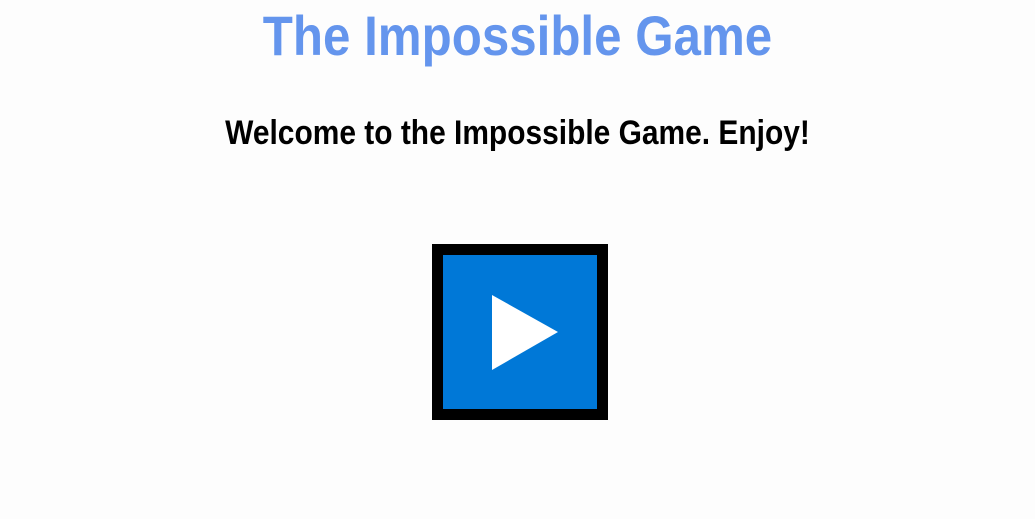 The height and width of the screenshot is (519, 1035). What do you see at coordinates (525, 332) in the screenshot?
I see `play-icon` at bounding box center [525, 332].